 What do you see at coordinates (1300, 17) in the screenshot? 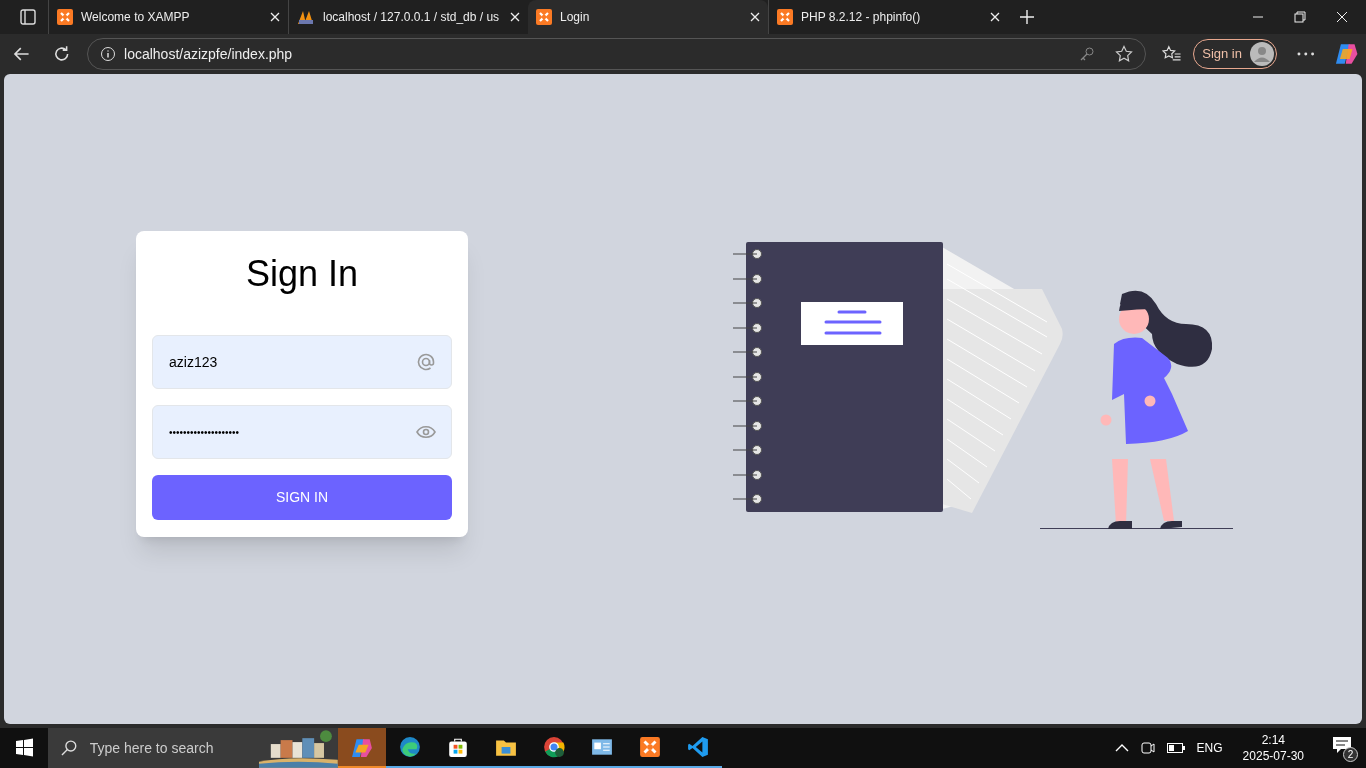
I see `restore-icon` at bounding box center [1300, 17].